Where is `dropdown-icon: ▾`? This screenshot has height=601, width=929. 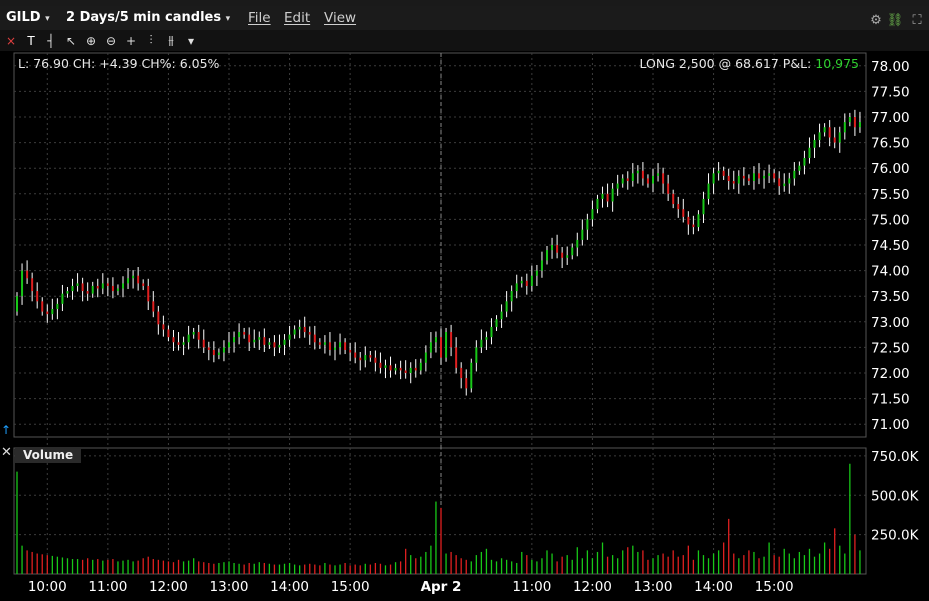
dropdown-icon: ▾ is located at coordinates (191, 40).